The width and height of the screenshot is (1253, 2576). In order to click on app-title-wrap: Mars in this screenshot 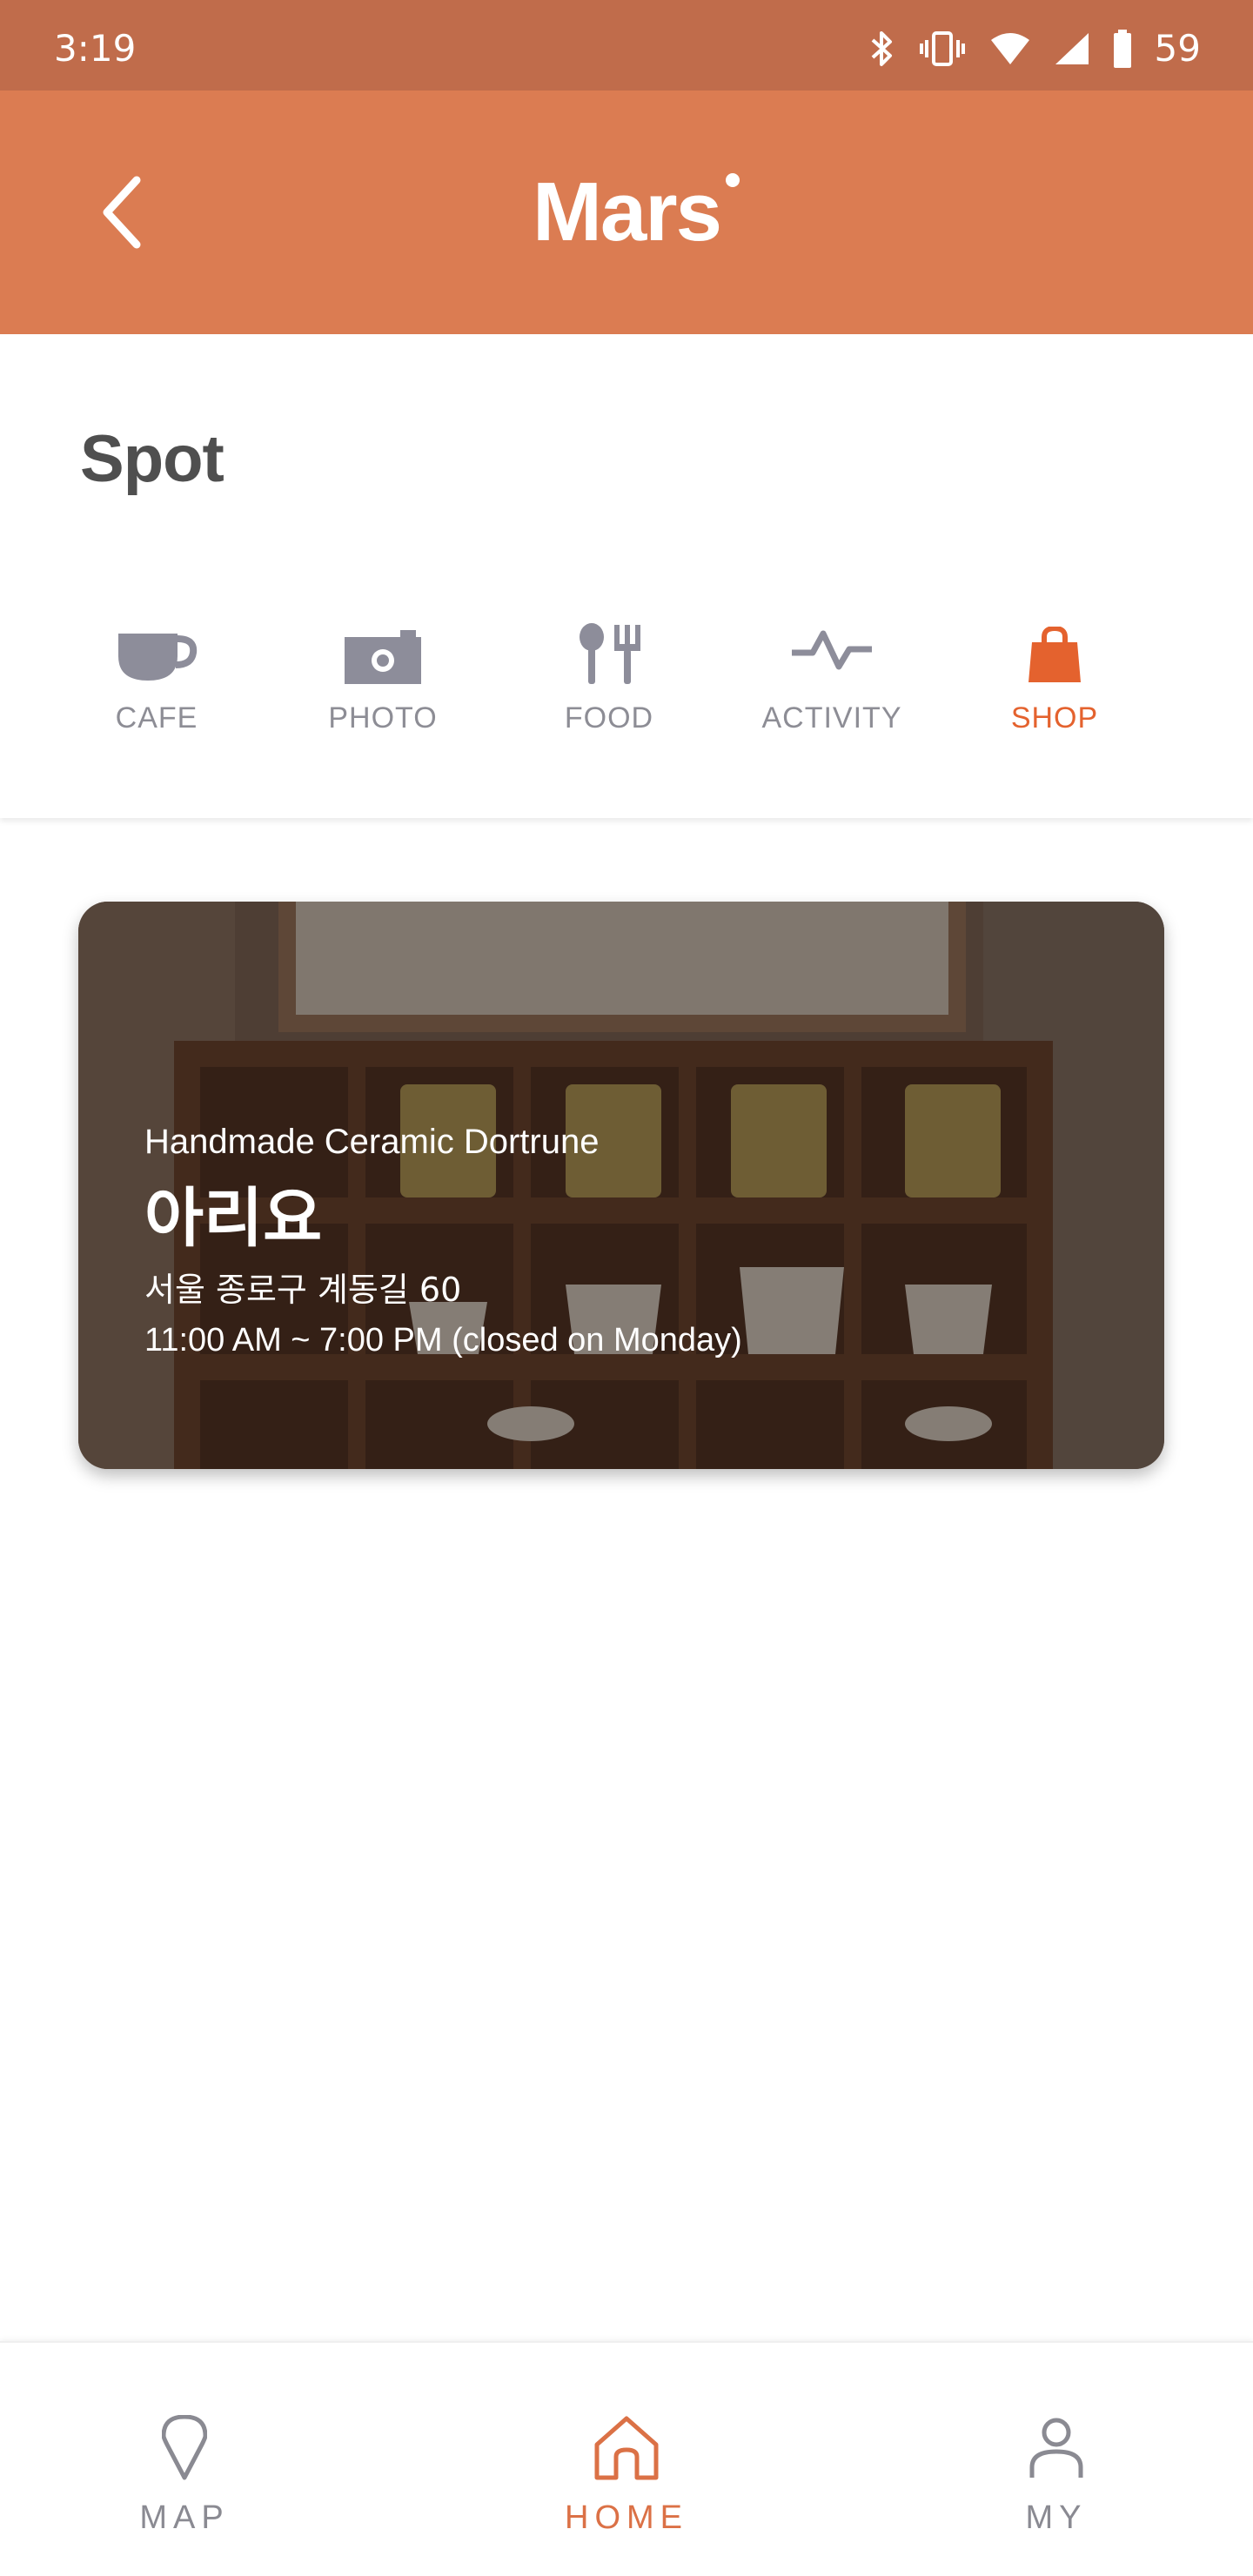, I will do `click(626, 213)`.